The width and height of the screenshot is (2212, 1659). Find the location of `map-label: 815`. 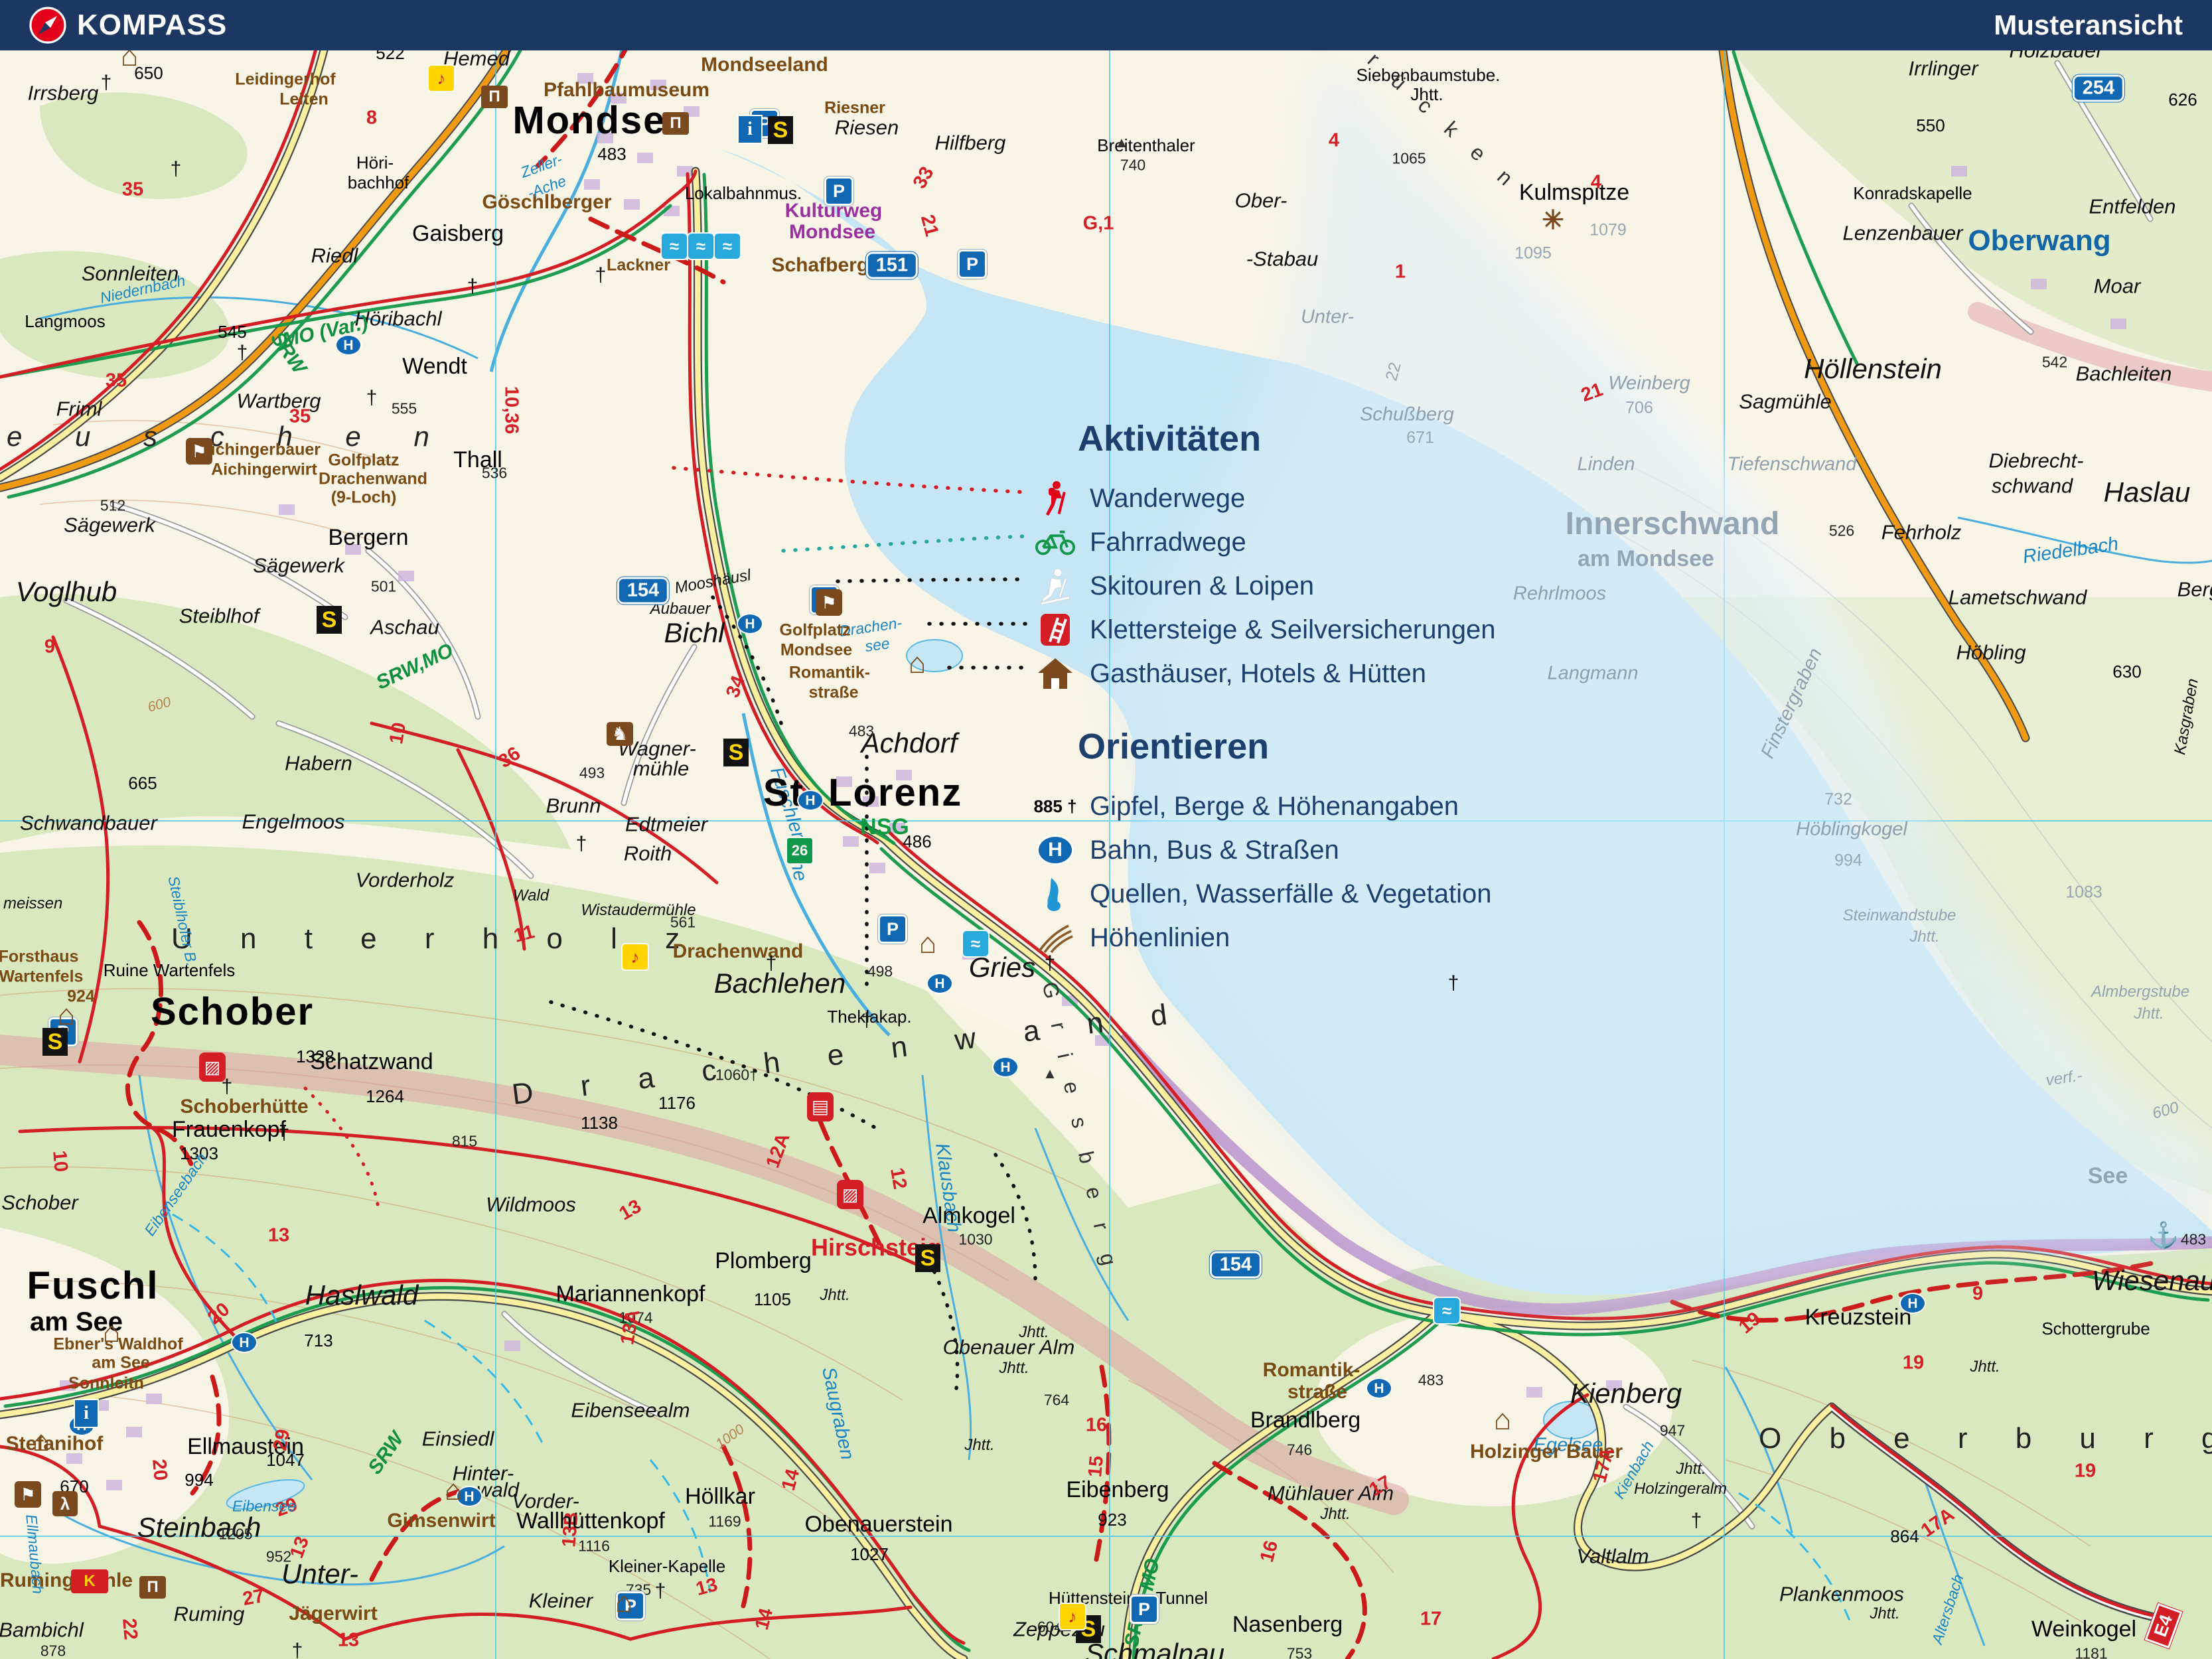

map-label: 815 is located at coordinates (465, 1141).